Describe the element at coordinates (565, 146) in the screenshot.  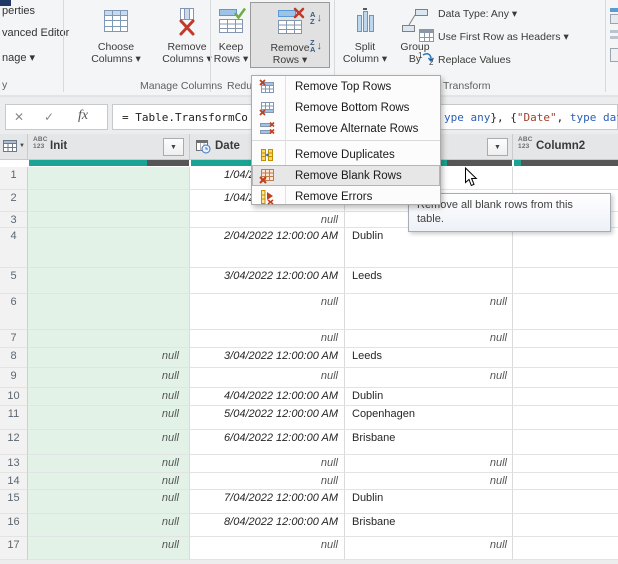
I see `column-header-column2: ABC 123 Column2` at that location.